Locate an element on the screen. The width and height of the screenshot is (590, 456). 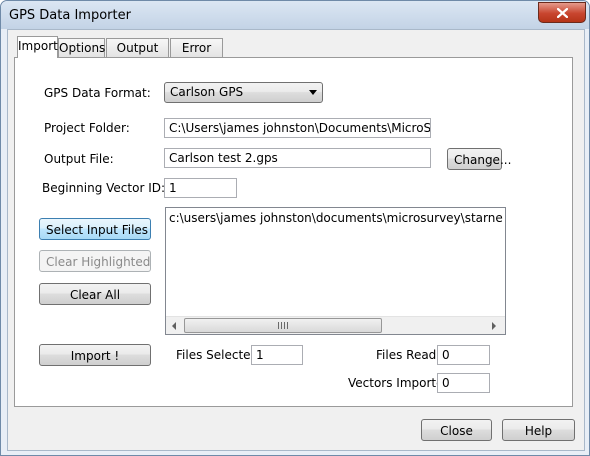
output-file-input: Carlson test 2.gps is located at coordinates (297, 158).